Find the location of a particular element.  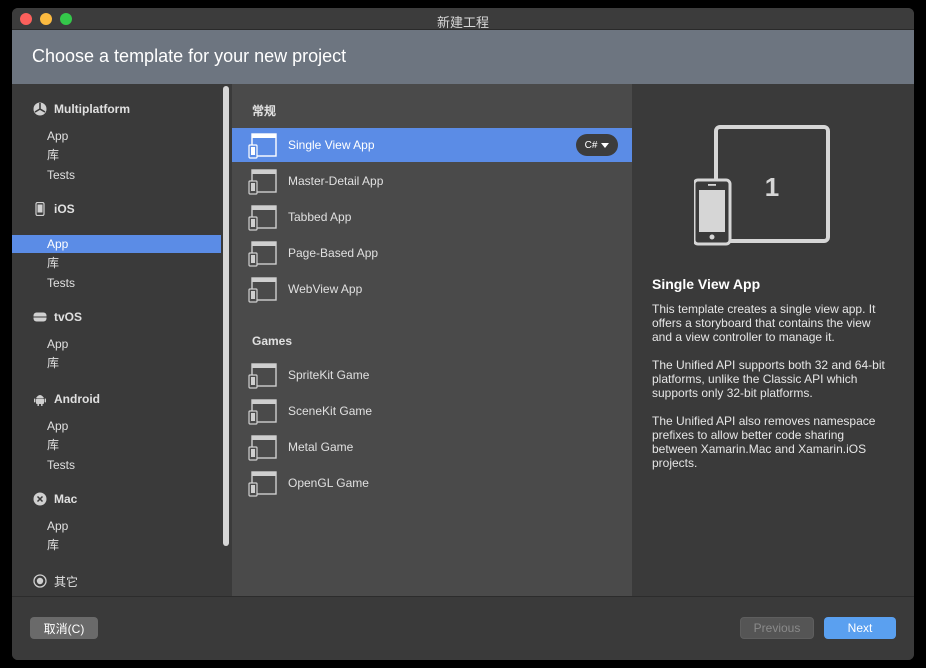

sidebar-item-mac-library: 库 is located at coordinates (116, 545).